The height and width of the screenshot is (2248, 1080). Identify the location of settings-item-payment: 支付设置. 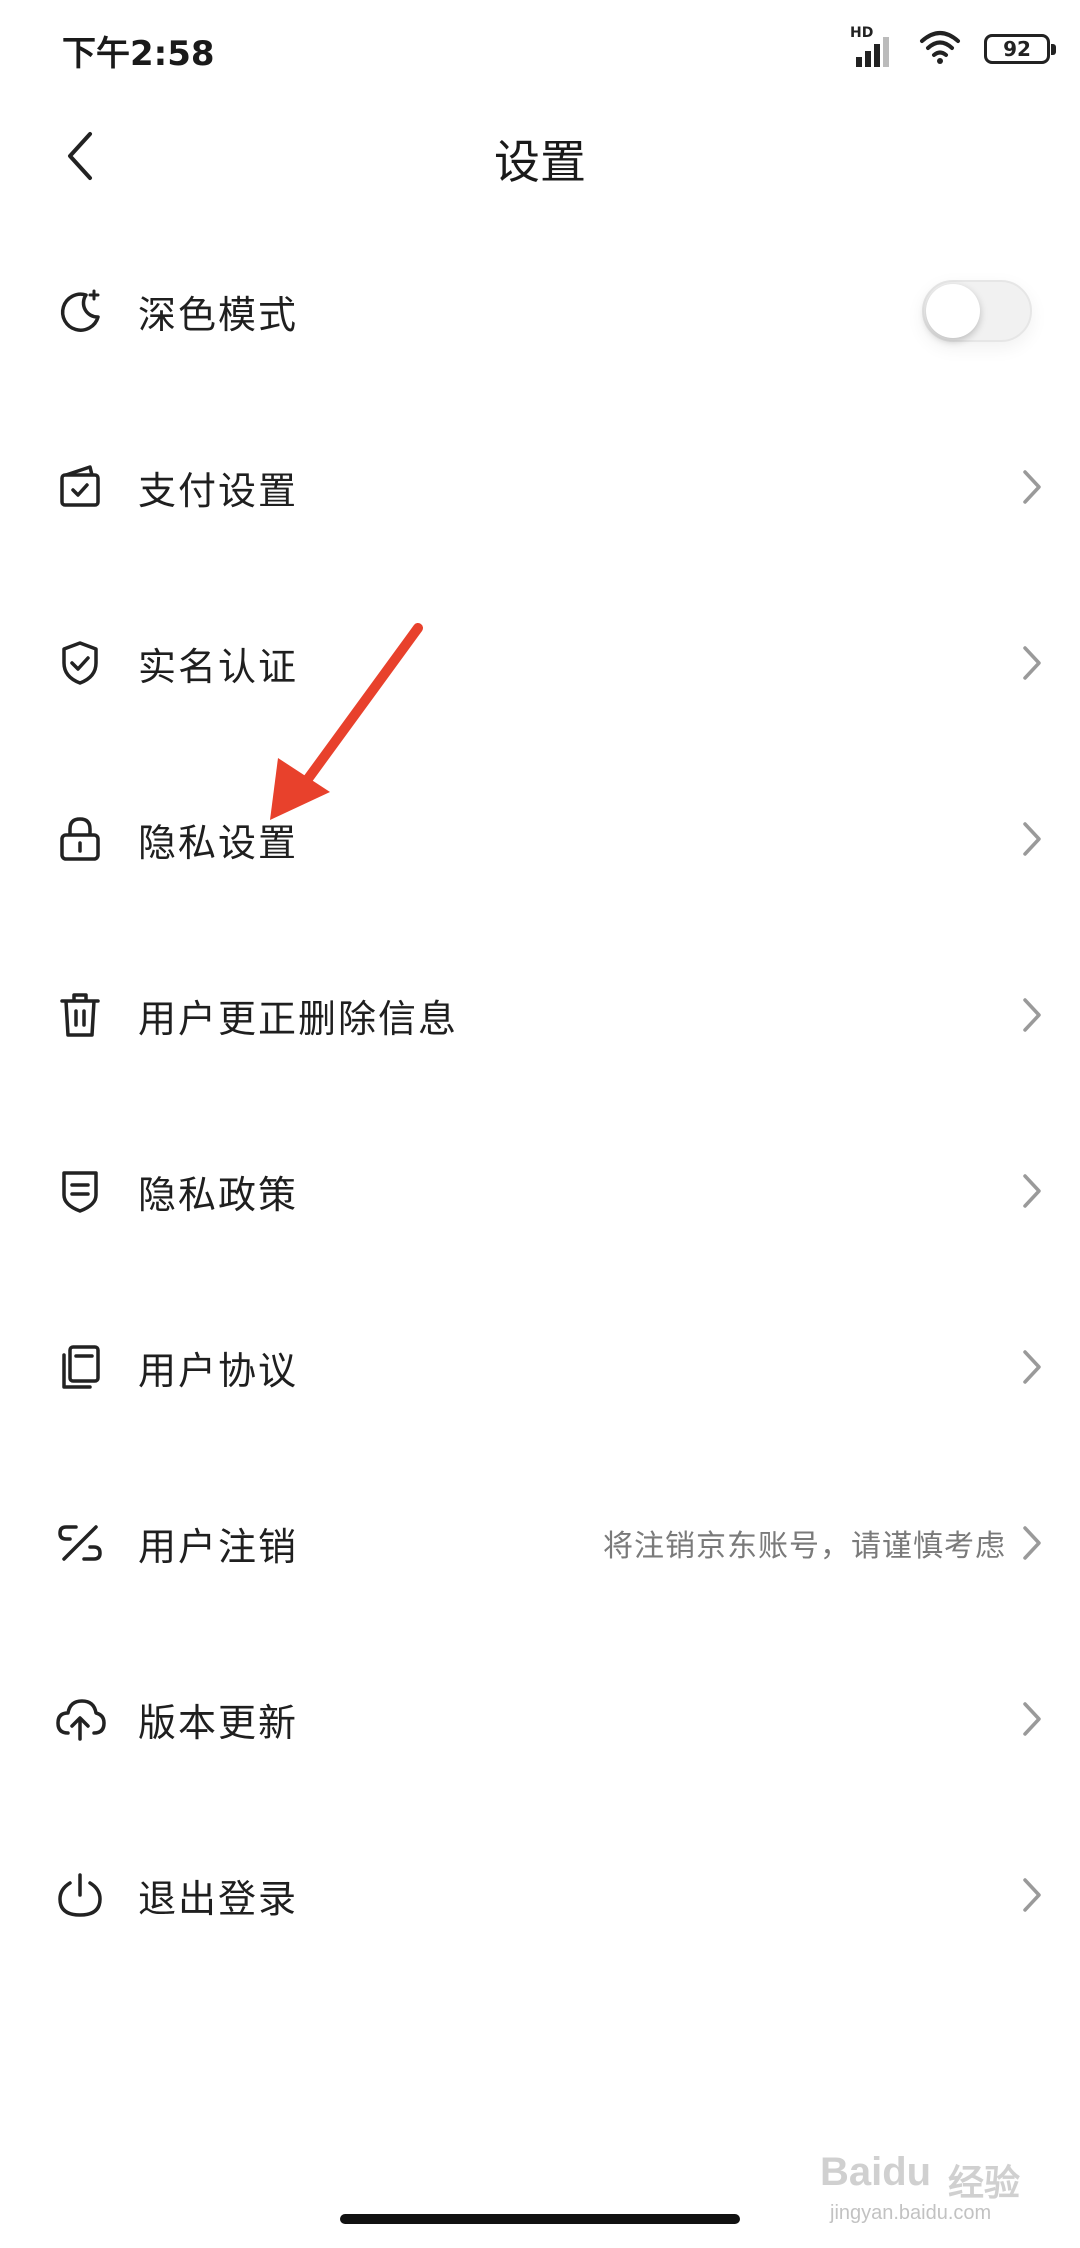
(540, 487).